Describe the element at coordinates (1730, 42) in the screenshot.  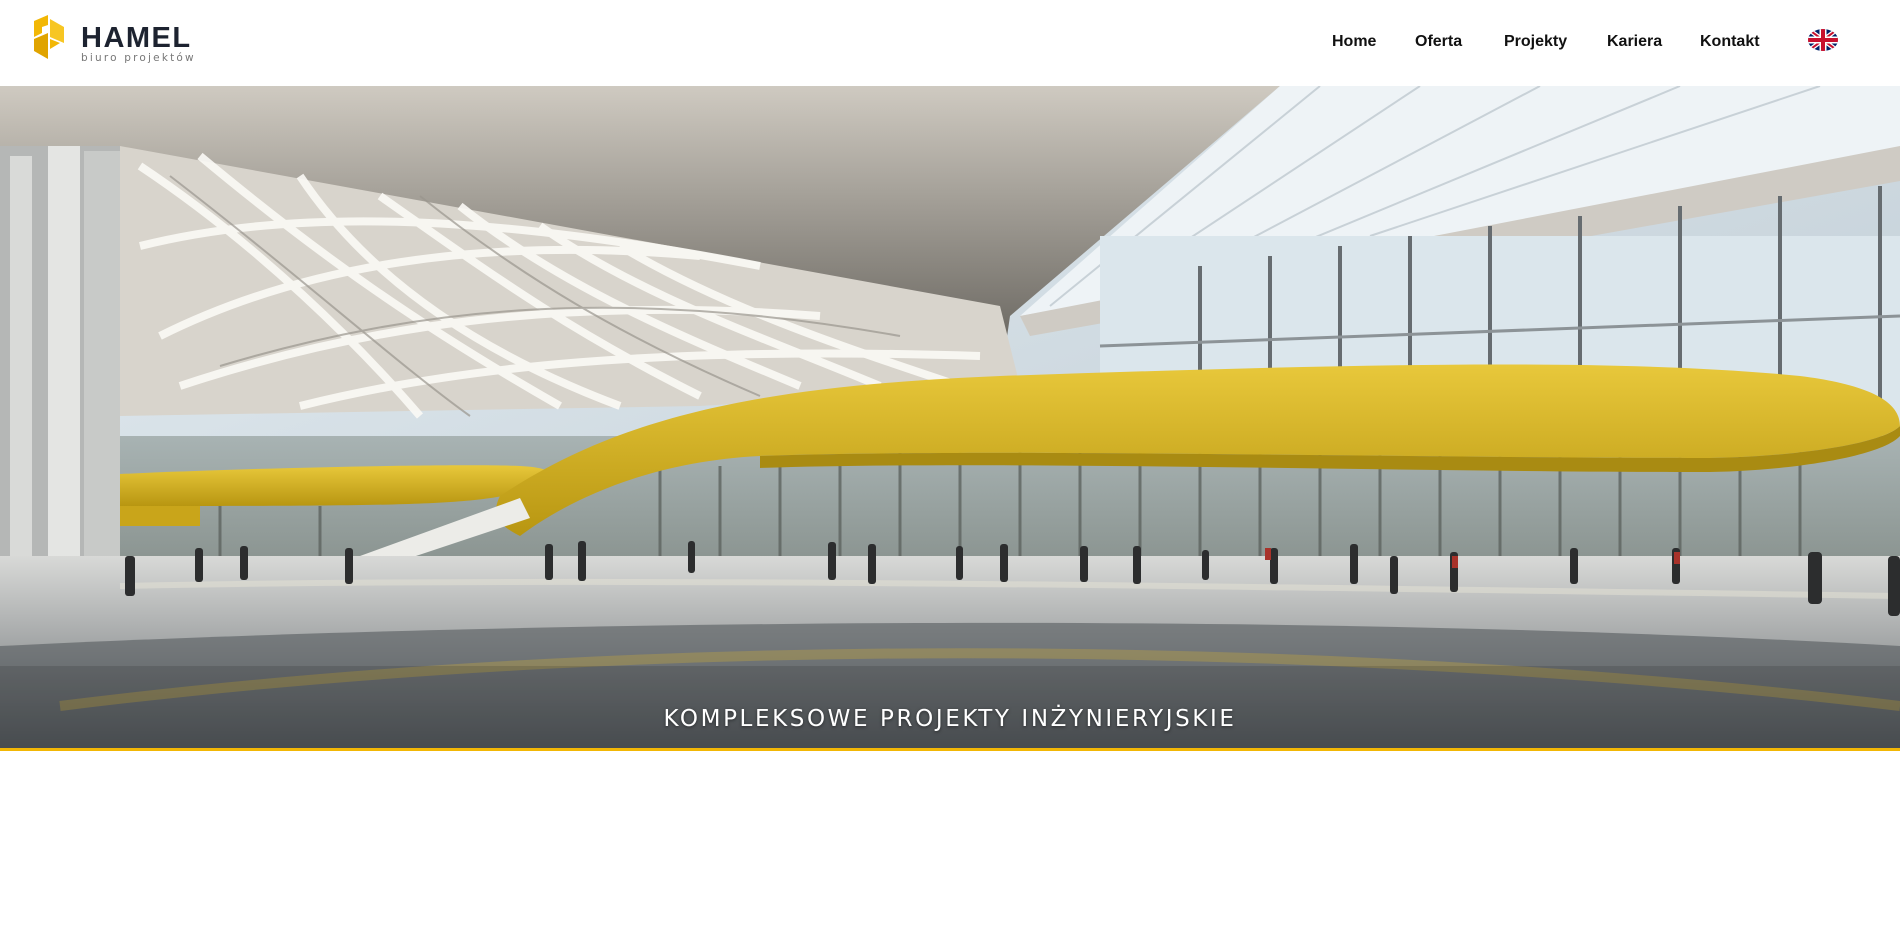
I see `nav-item-kontakt: Kontakt` at that location.